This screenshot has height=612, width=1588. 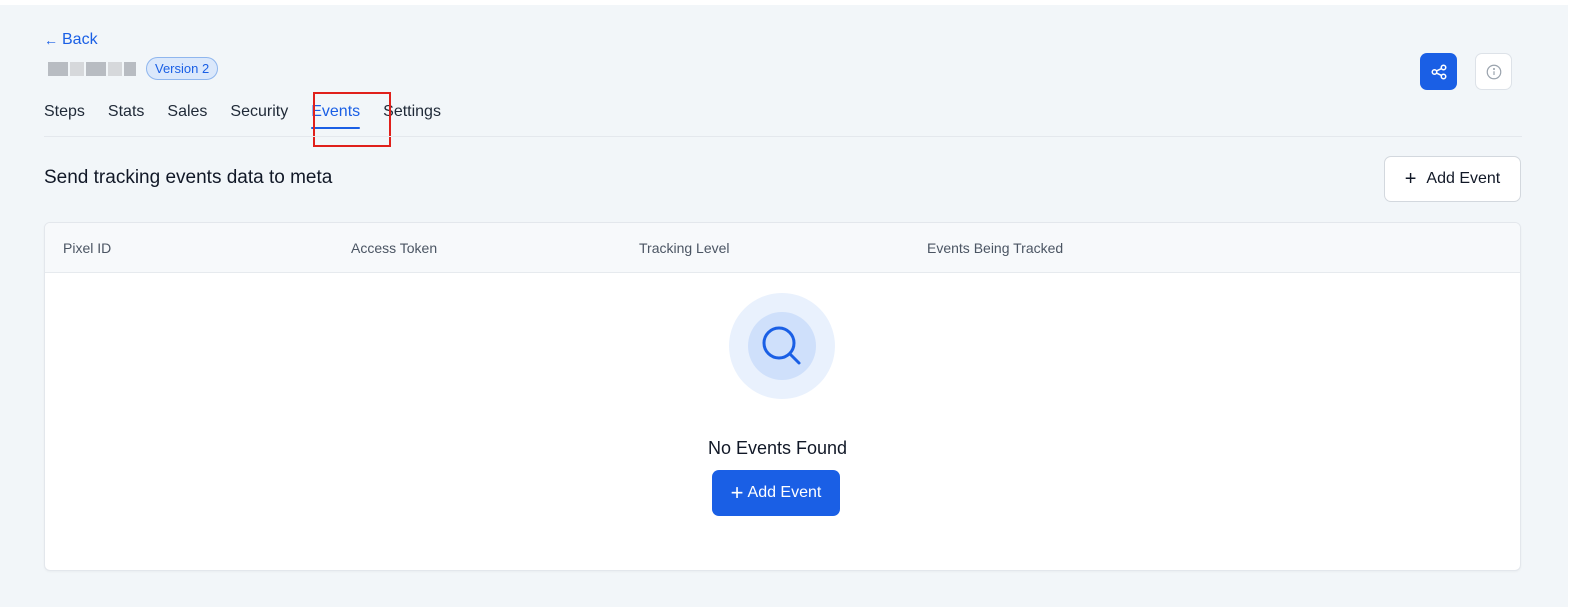 I want to click on share-icon, so click(x=1438, y=71).